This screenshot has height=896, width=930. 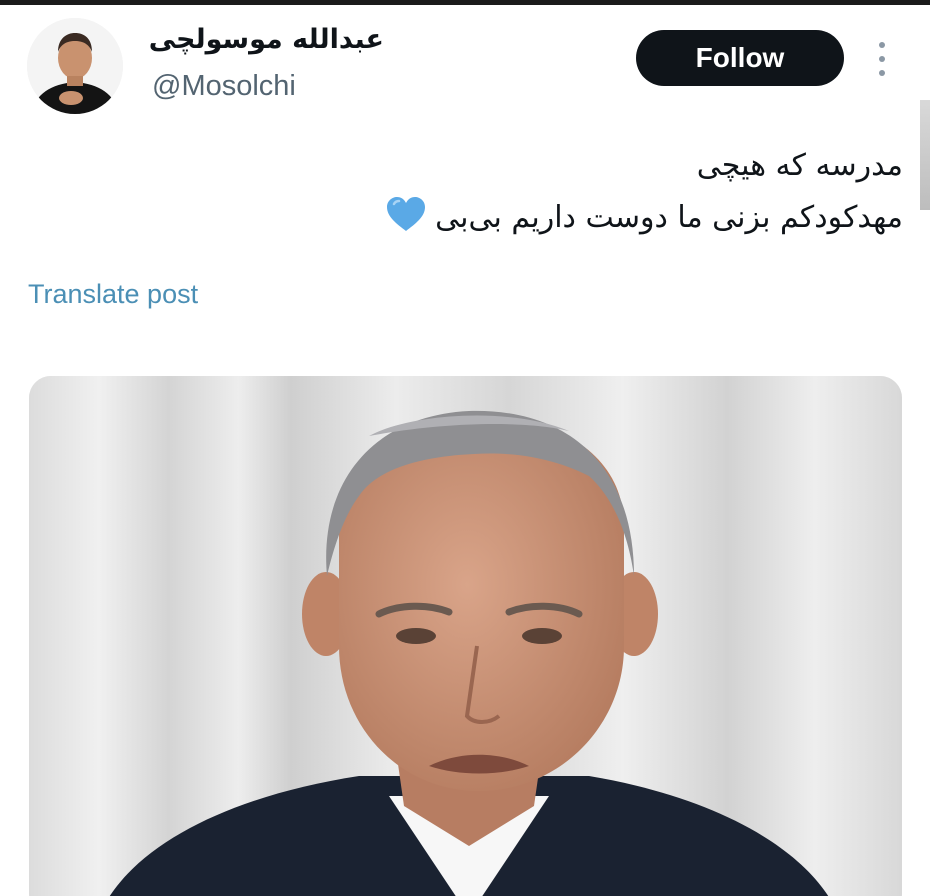 I want to click on avatar-image, so click(x=75, y=66).